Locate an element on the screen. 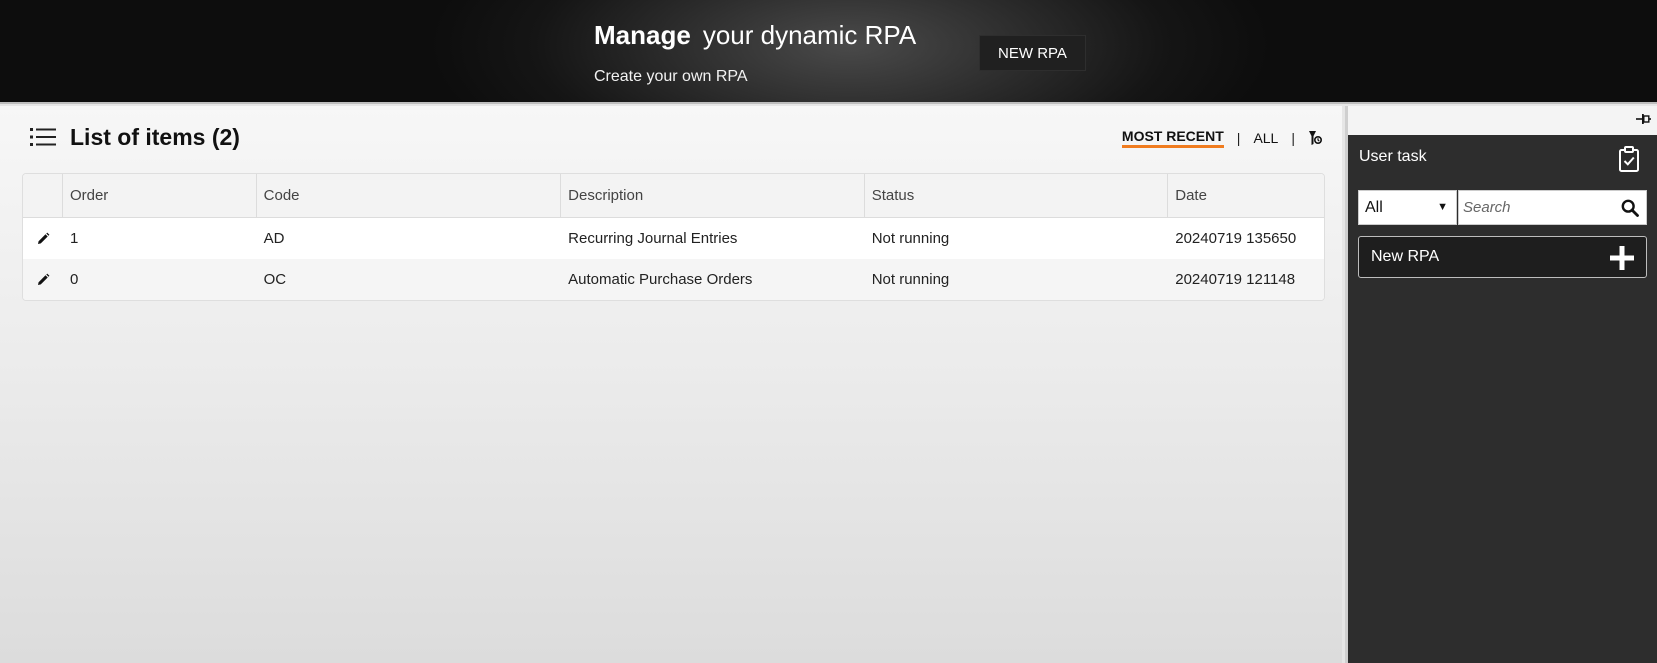  sidebar-search-box is located at coordinates (1552, 207).